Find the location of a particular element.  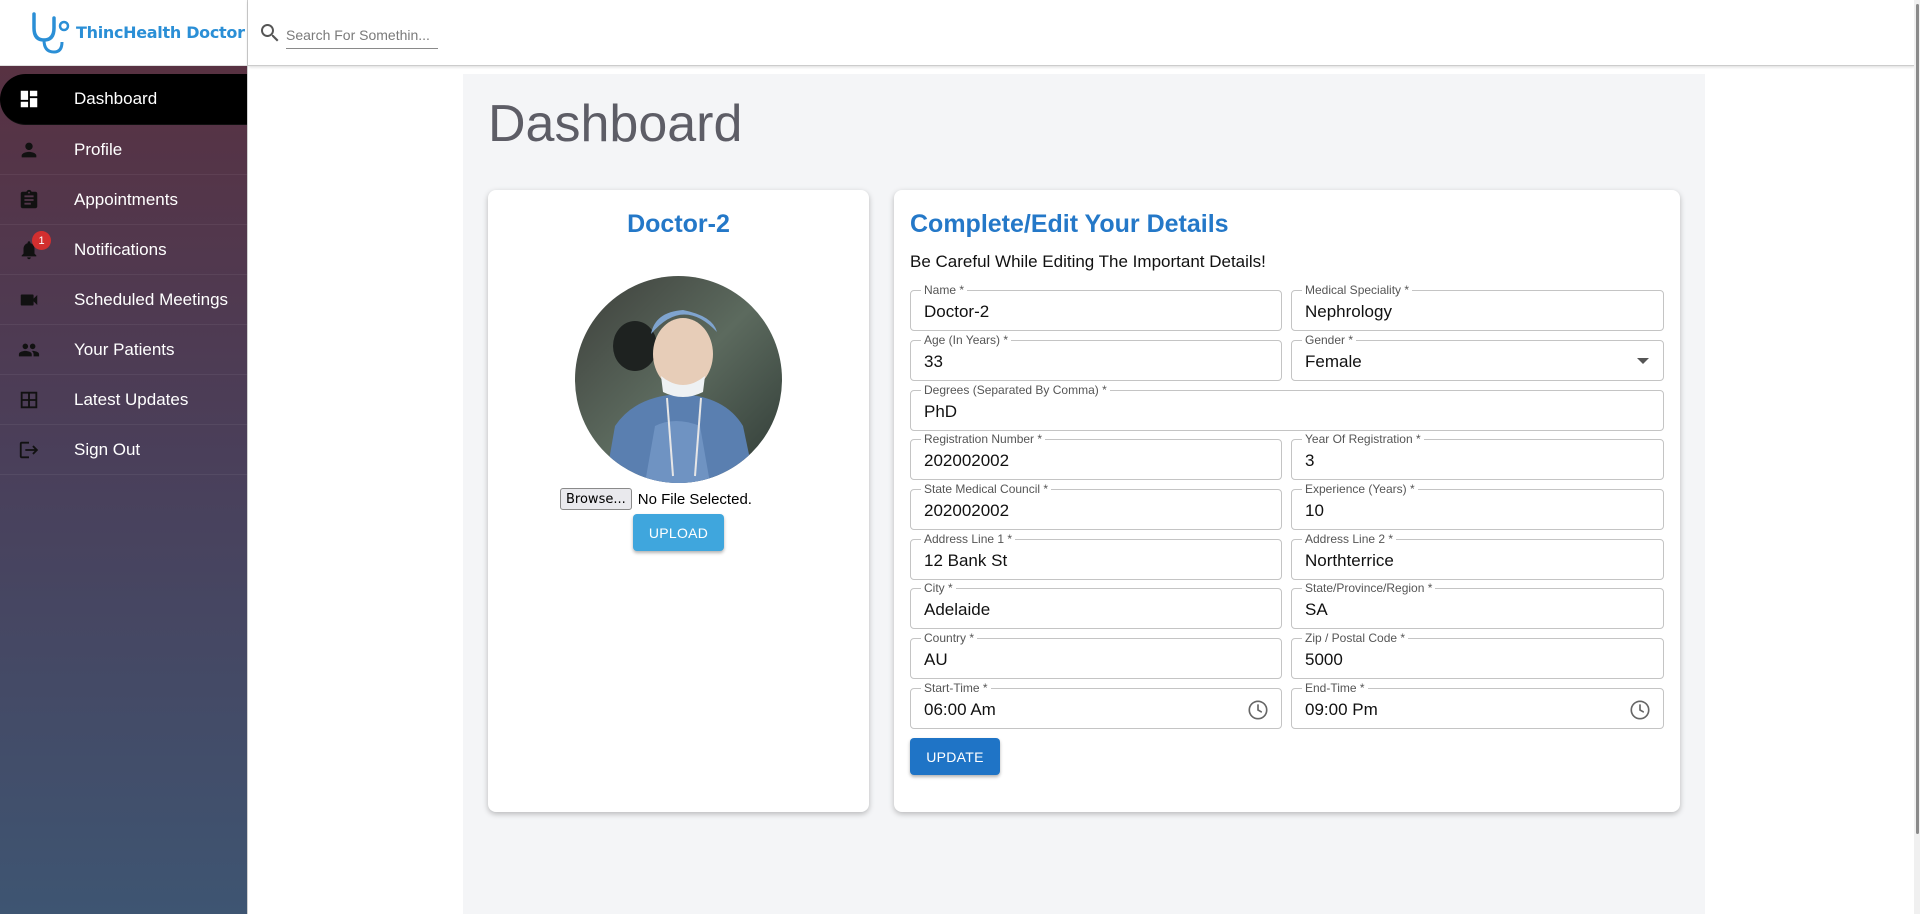

field-value: Female is located at coordinates (1333, 361).